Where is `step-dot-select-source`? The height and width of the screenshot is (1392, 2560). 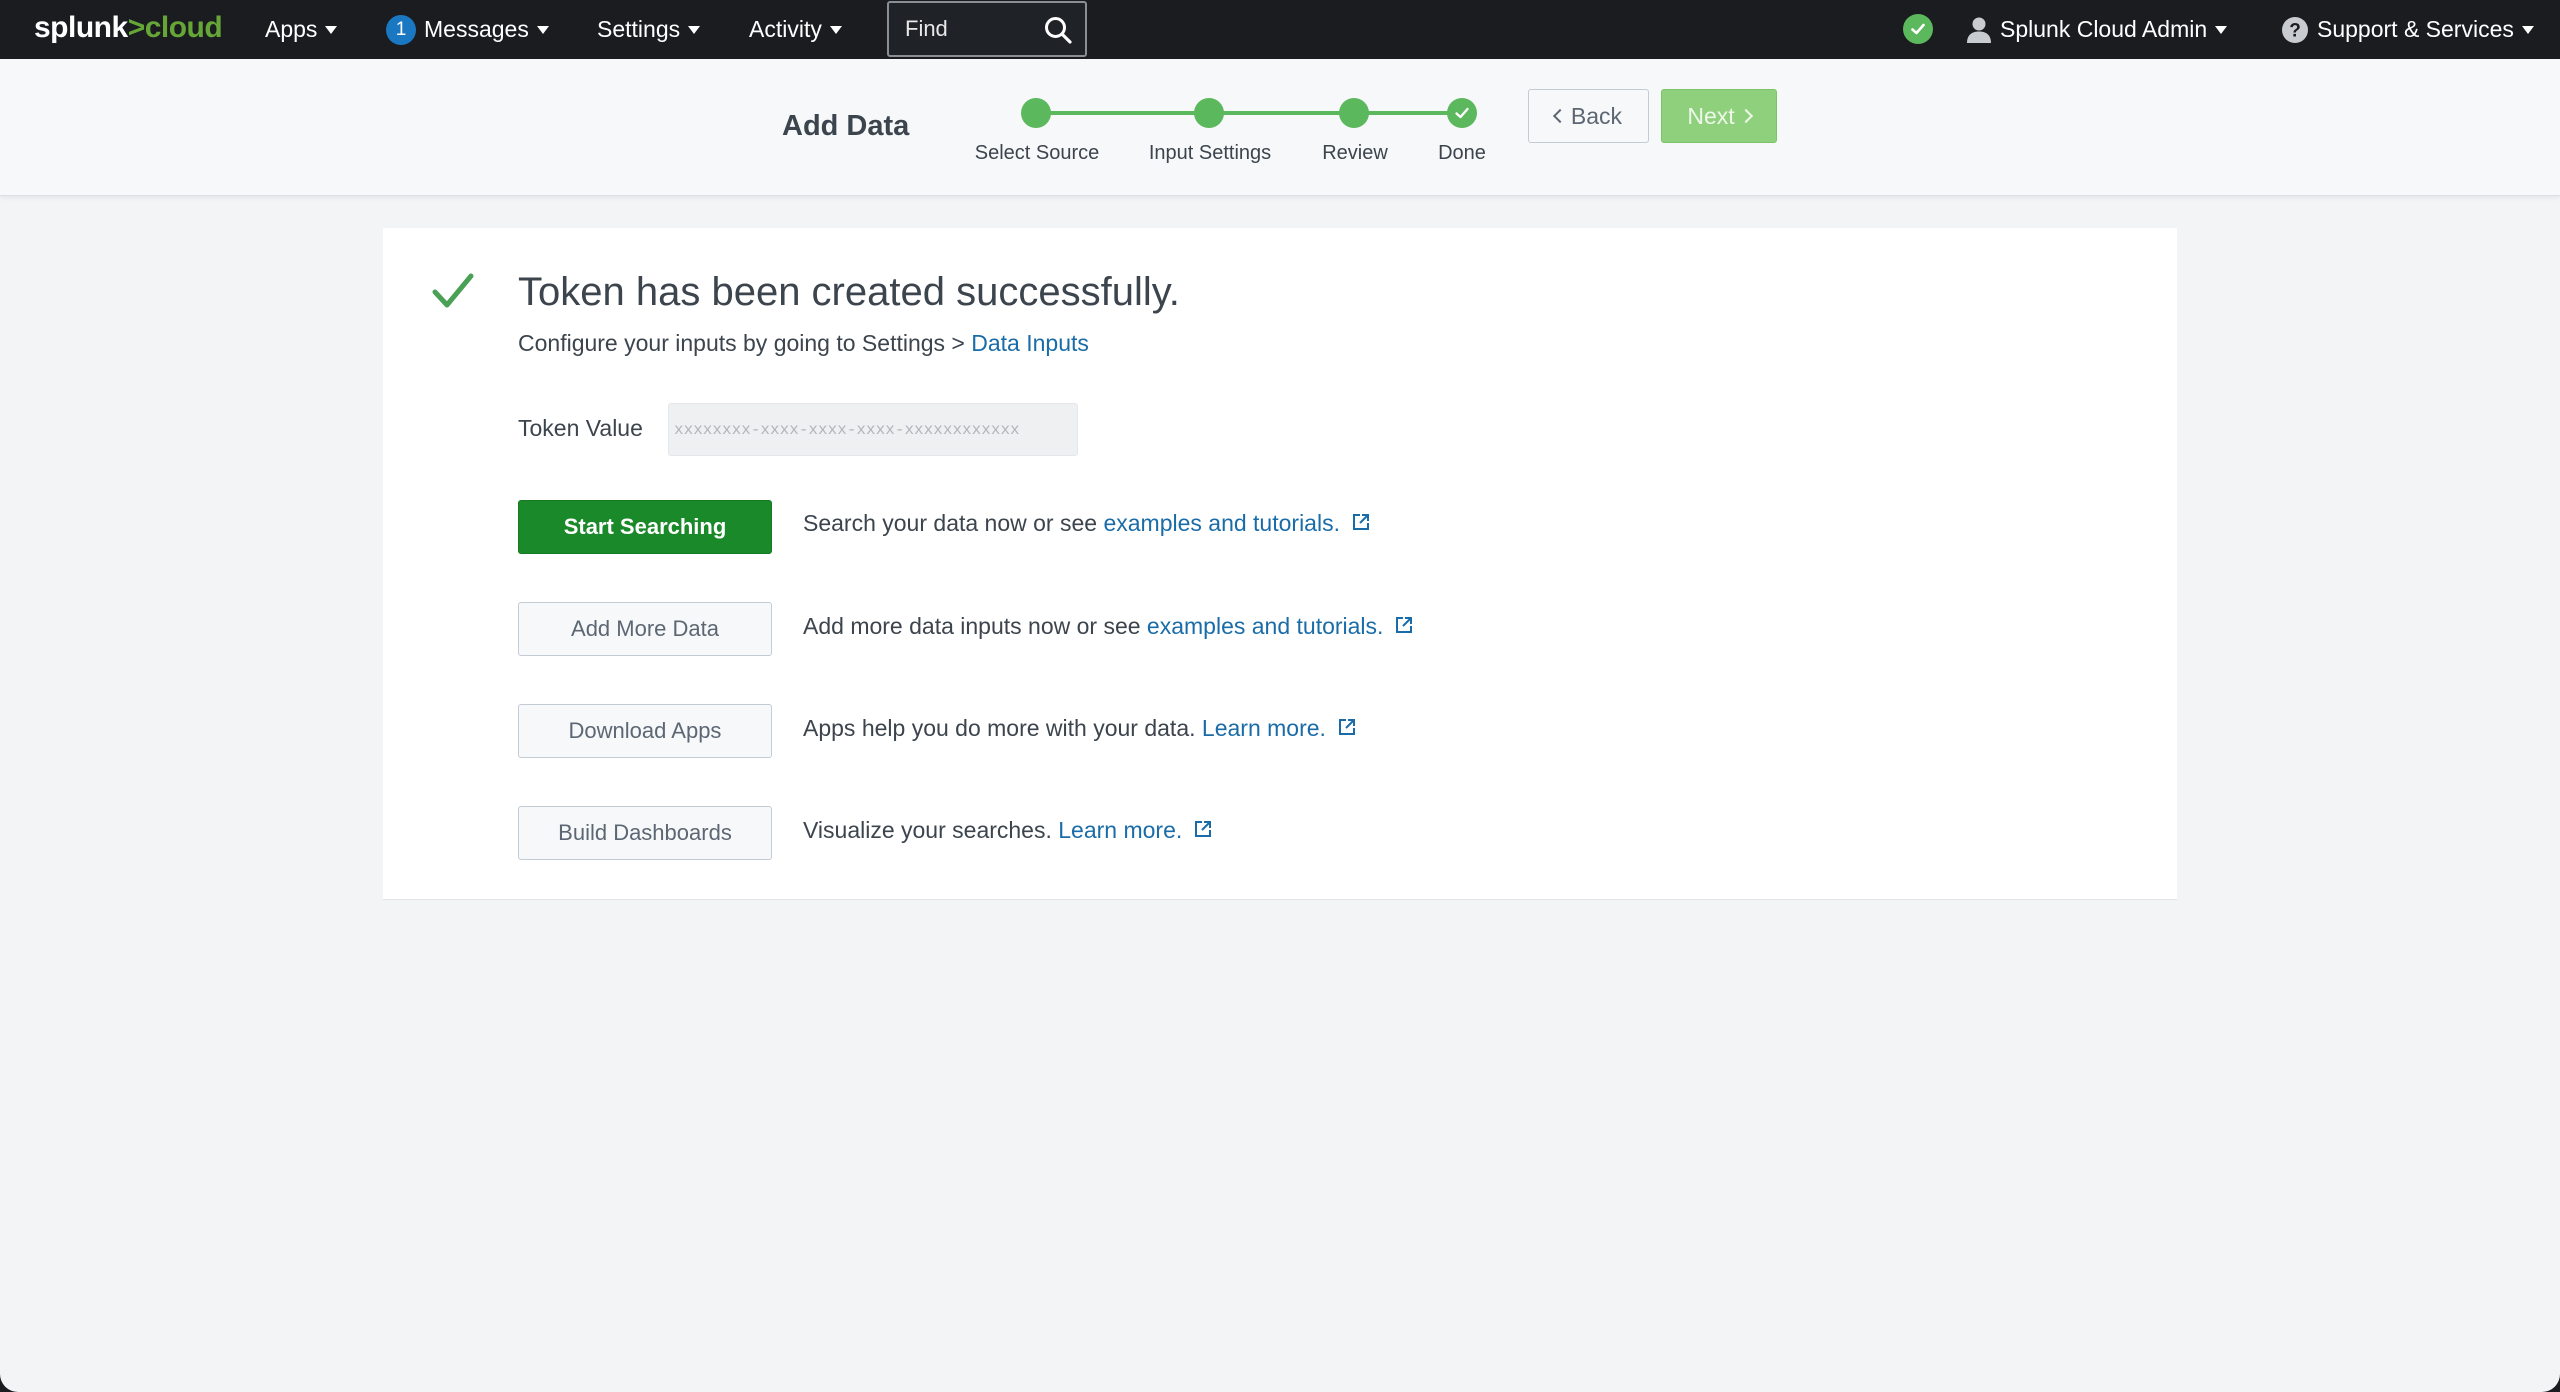 step-dot-select-source is located at coordinates (1036, 113).